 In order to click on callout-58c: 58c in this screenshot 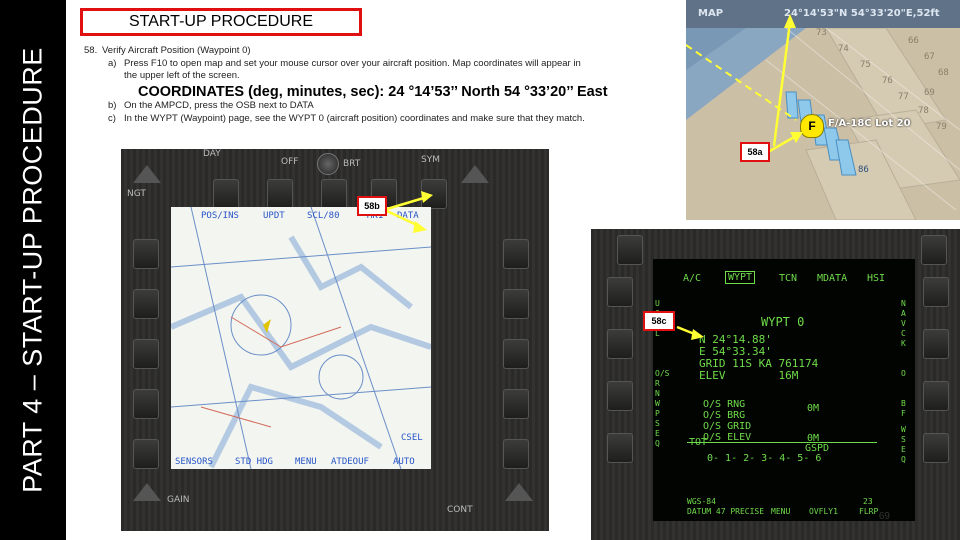, I will do `click(659, 321)`.